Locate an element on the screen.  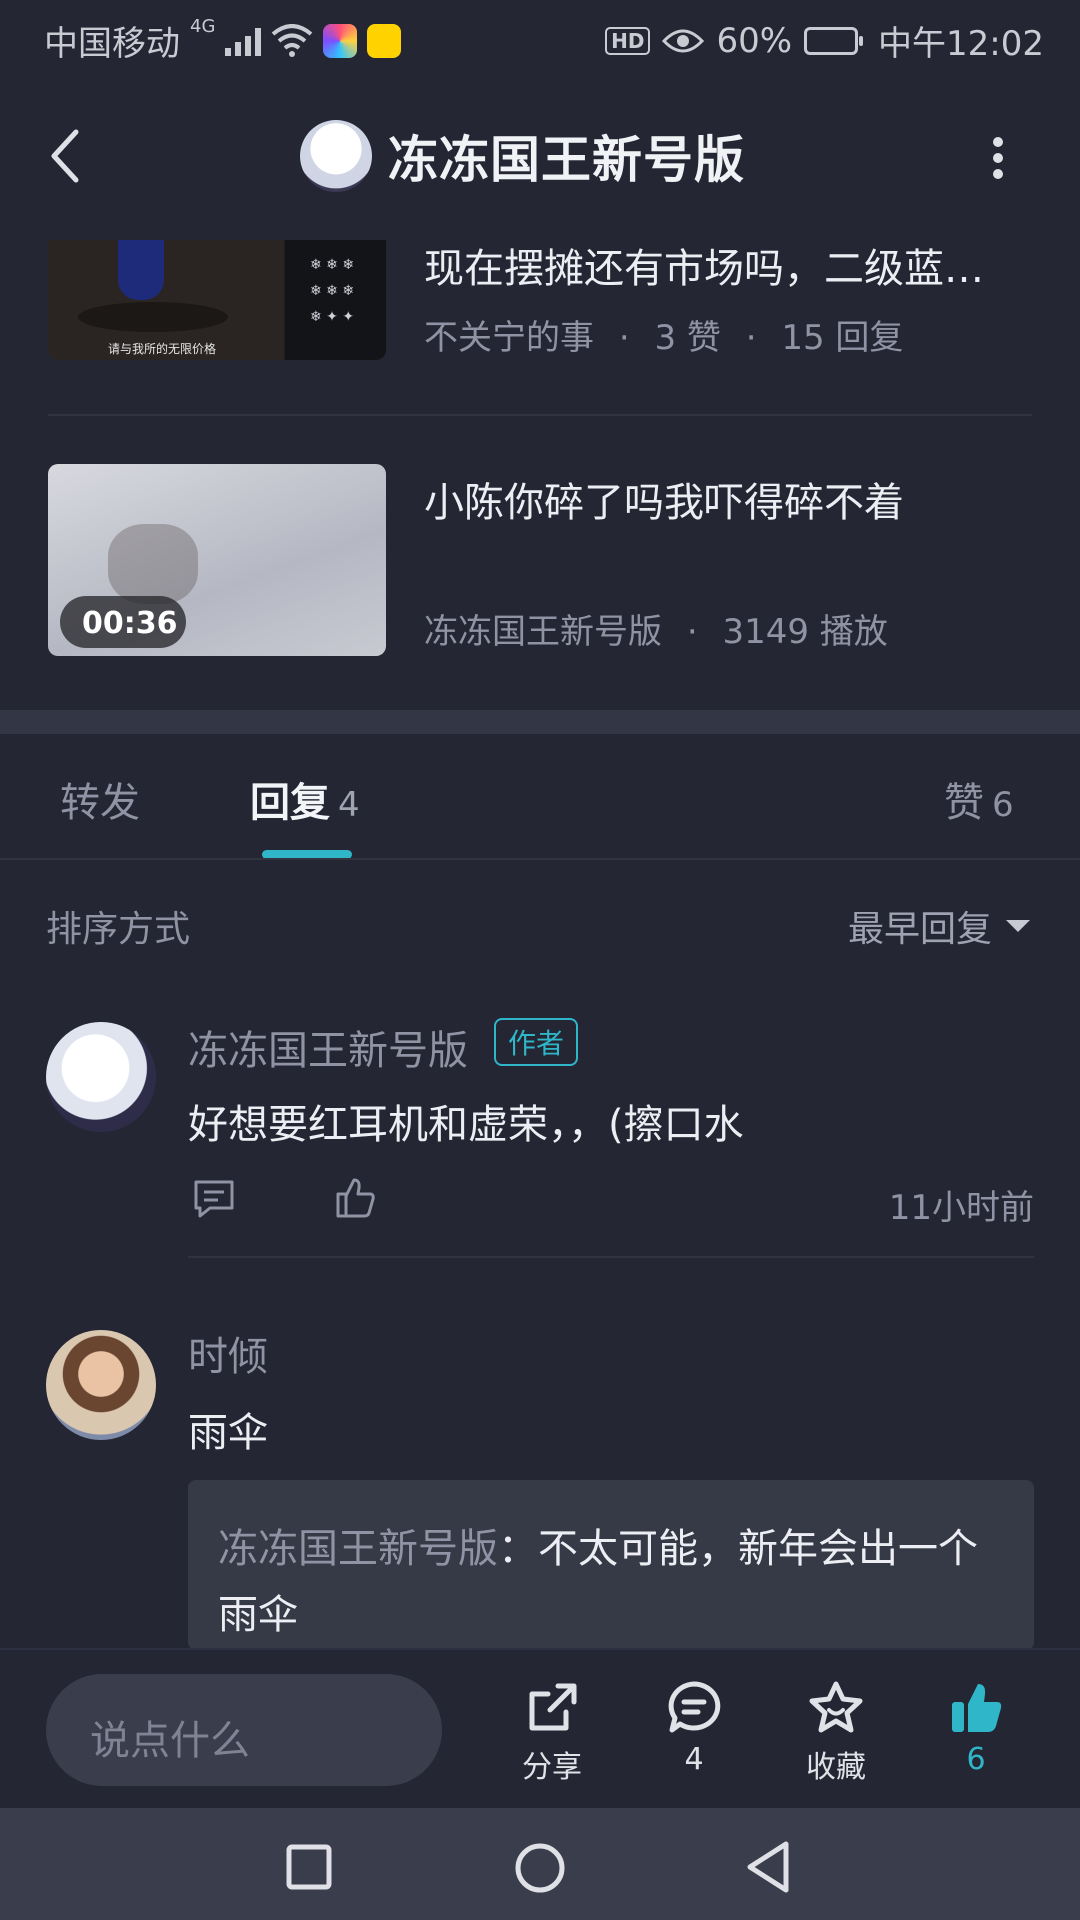
thumbs-up-filled-icon is located at coordinates (977, 1708).